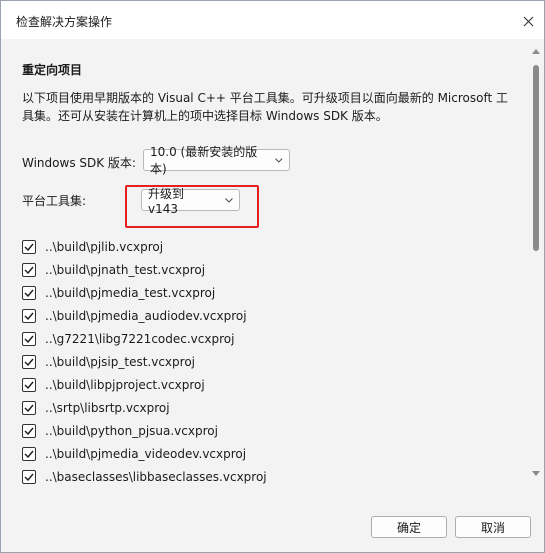 Image resolution: width=545 pixels, height=553 pixels. I want to click on project-path: ..\build\pjlib.vcxproj, so click(104, 246).